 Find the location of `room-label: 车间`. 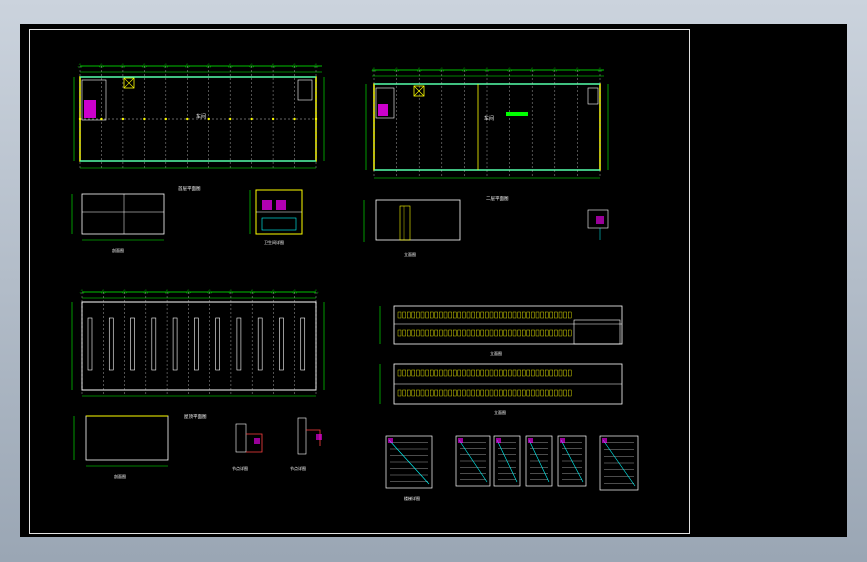

room-label: 车间 is located at coordinates (201, 116).